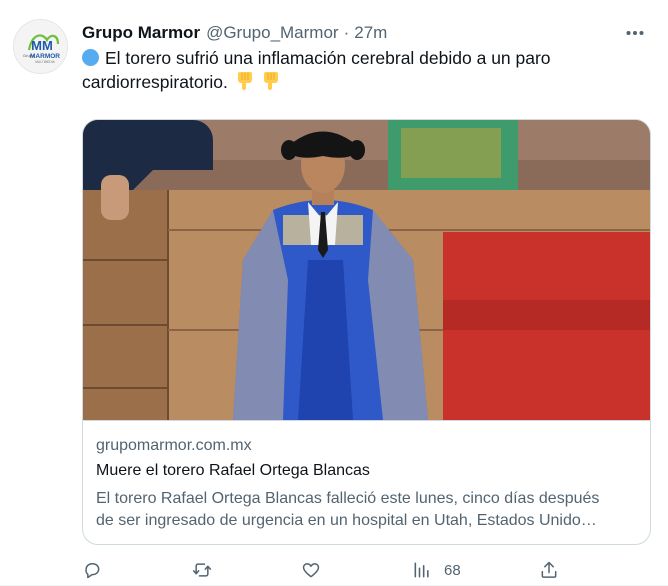  I want to click on grupo-marmor-logo: MM MARMOR Grupo MULTIMEDIA, so click(40, 46).